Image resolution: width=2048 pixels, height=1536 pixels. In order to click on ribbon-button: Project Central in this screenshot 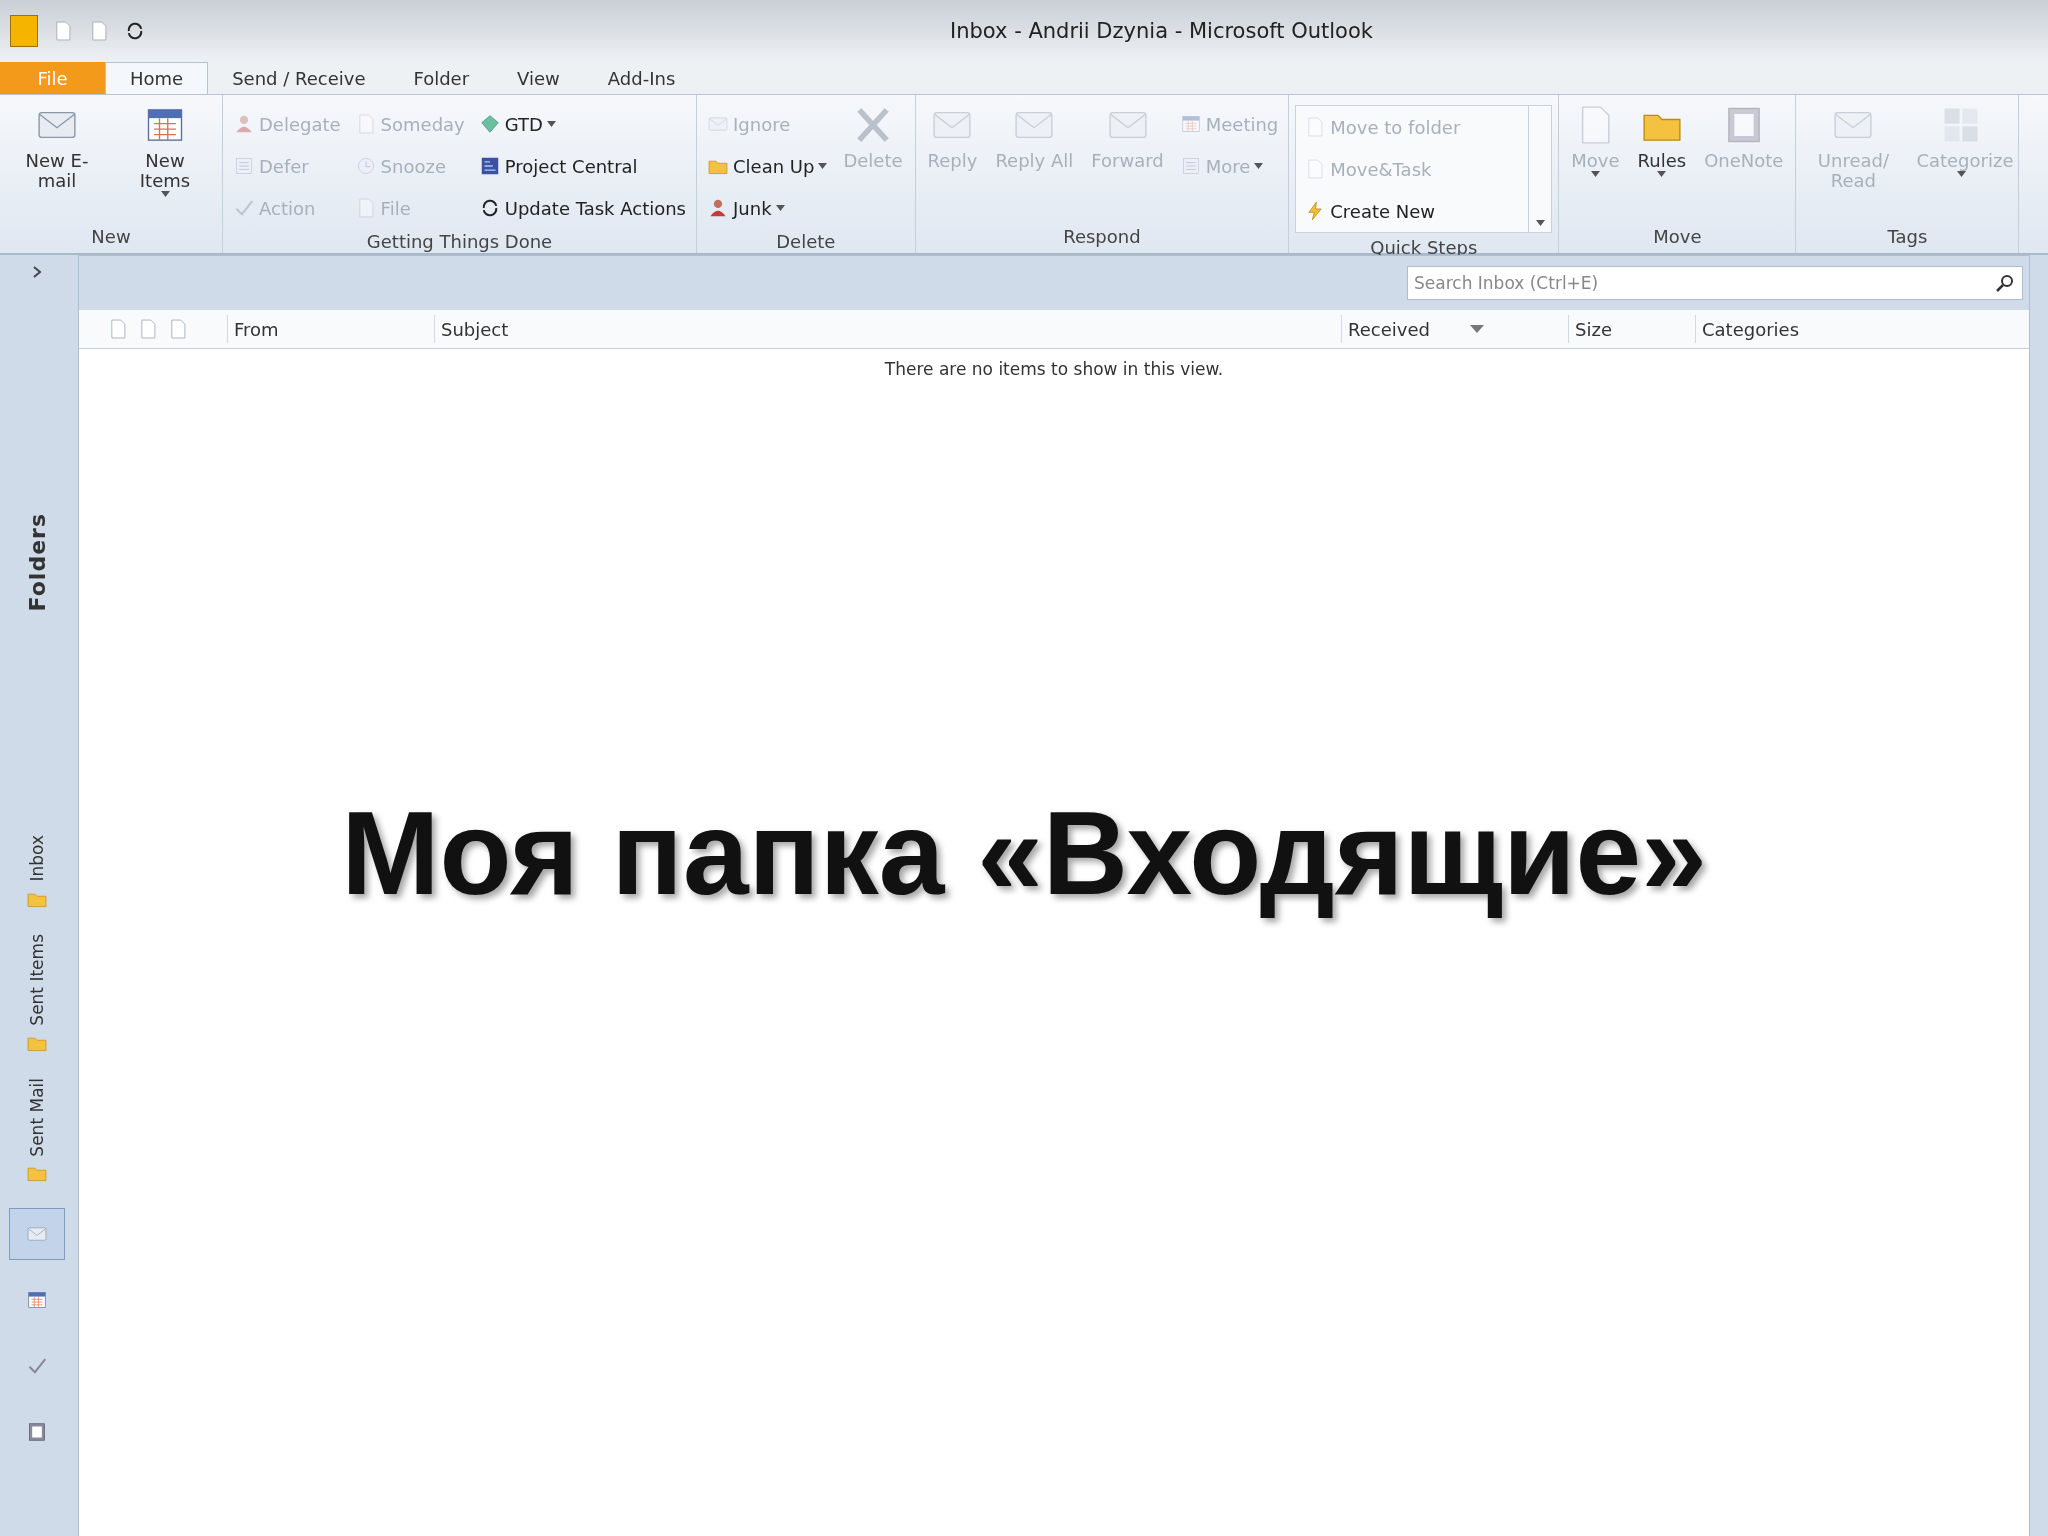, I will do `click(582, 166)`.